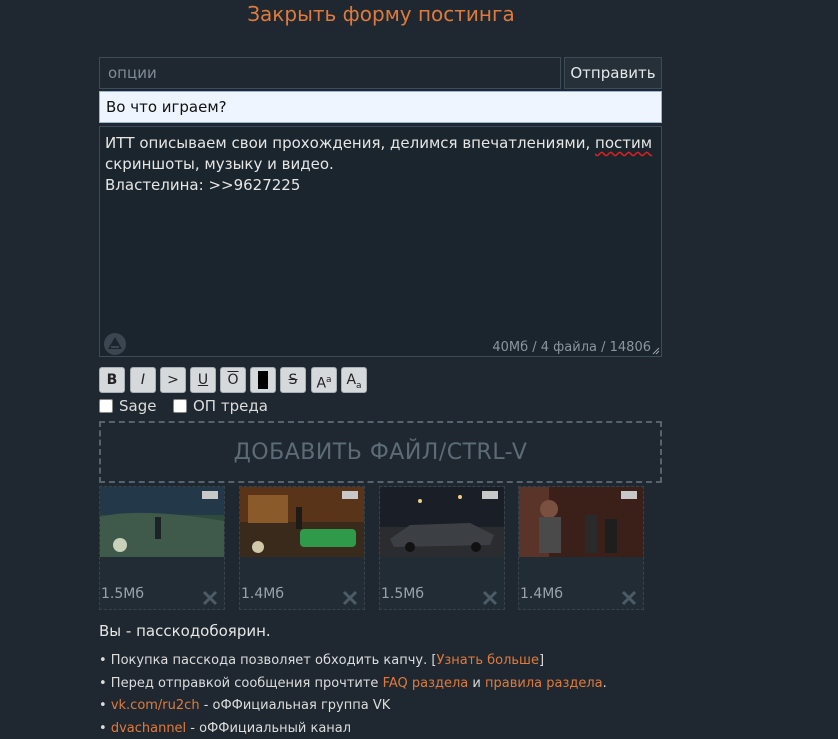 This screenshot has height=739, width=838. I want to click on learn-more-link: Узнать больше, so click(487, 660).